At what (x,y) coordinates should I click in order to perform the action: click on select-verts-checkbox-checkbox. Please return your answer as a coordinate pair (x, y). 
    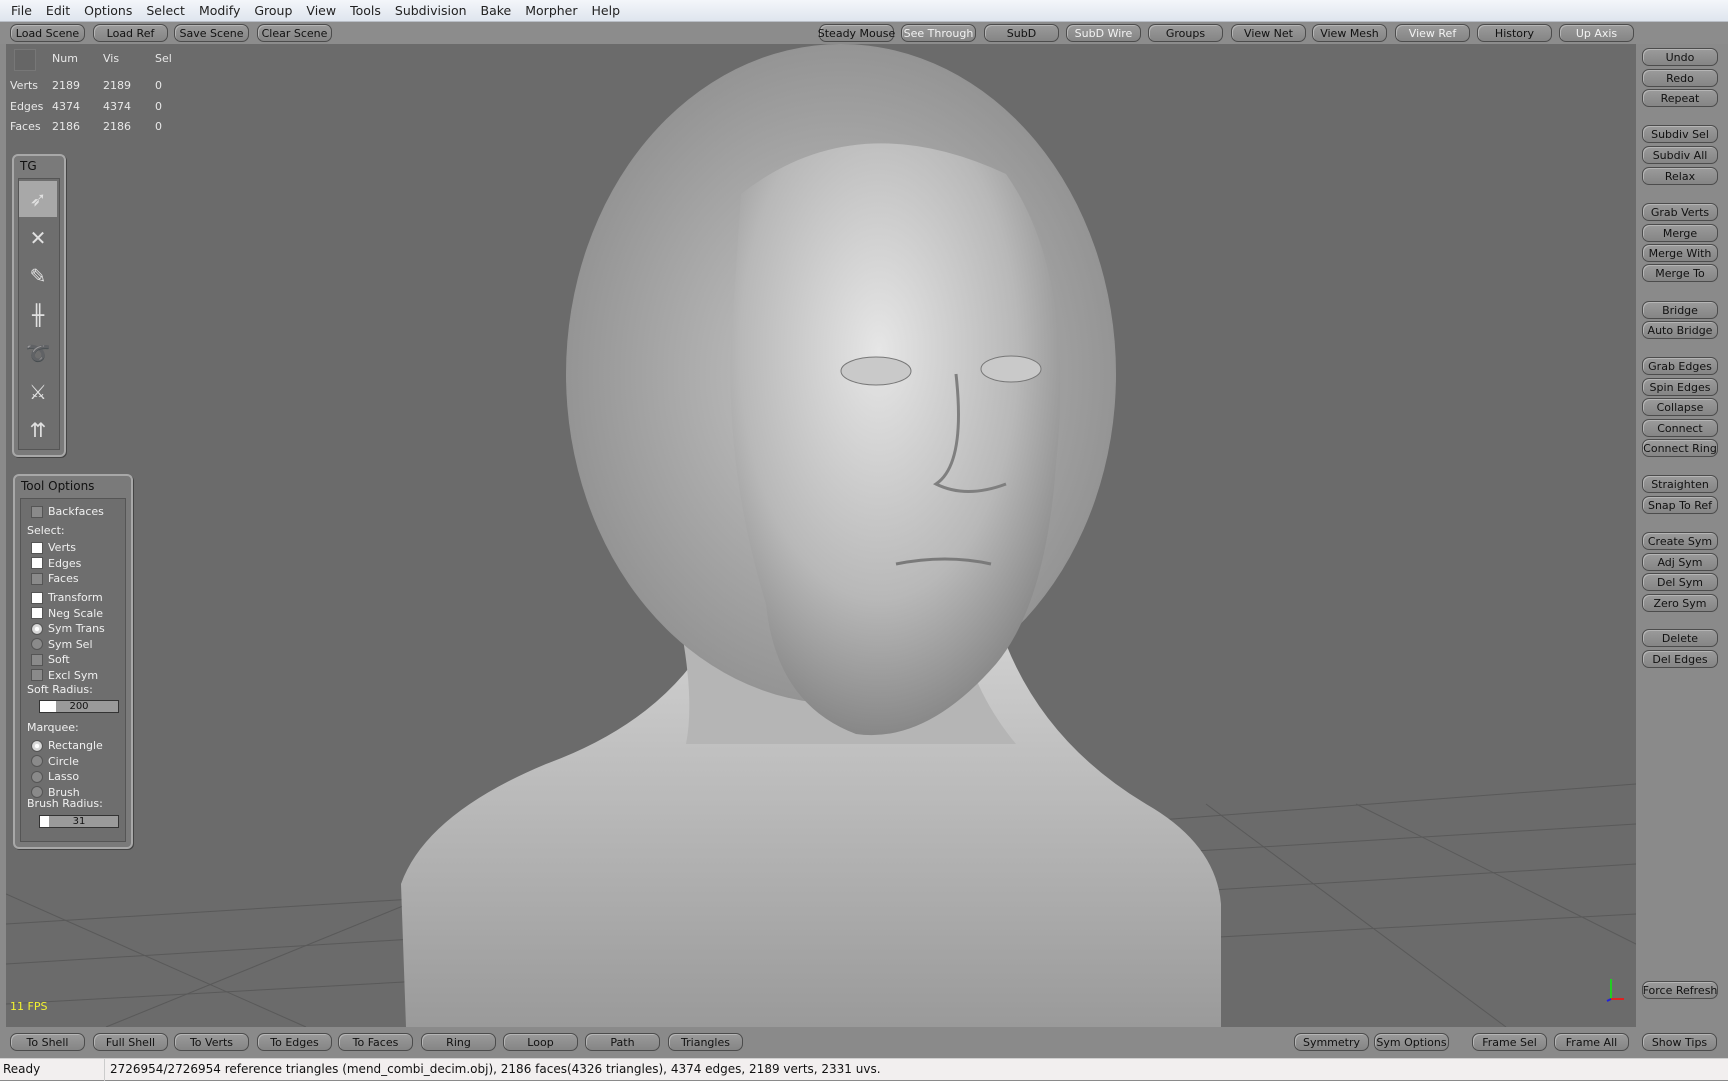
    Looking at the image, I should click on (37, 547).